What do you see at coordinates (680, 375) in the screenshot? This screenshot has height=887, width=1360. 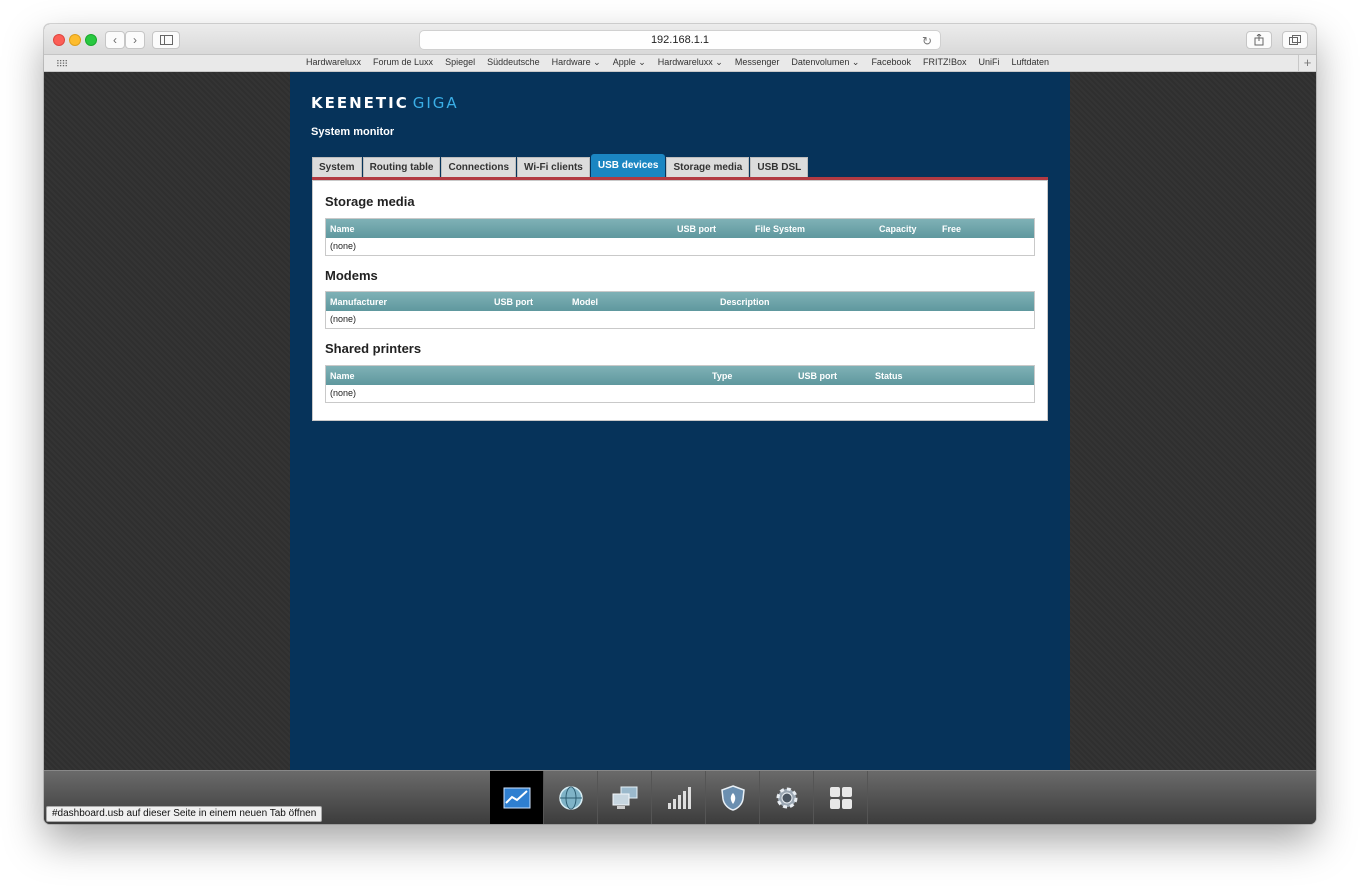 I see `printers-table-header: Name Type USB port Status` at bounding box center [680, 375].